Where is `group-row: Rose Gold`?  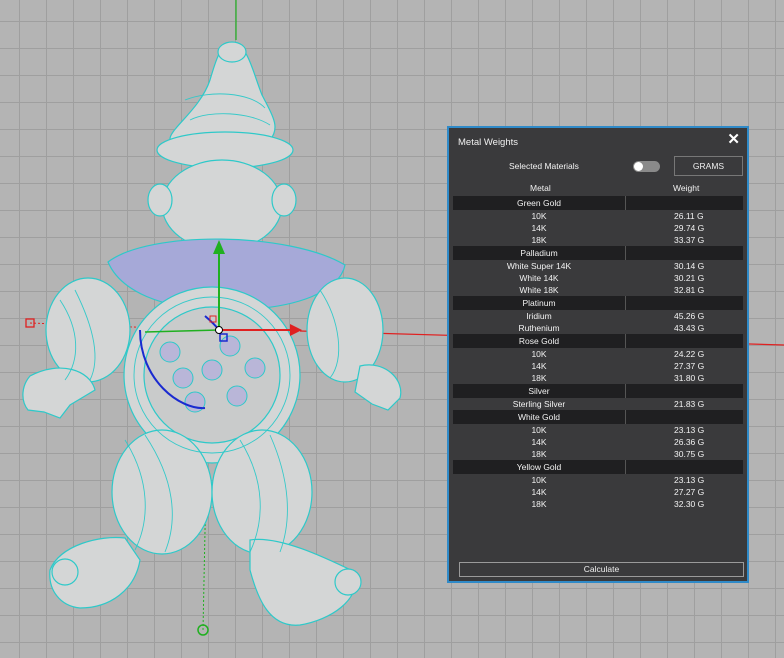 group-row: Rose Gold is located at coordinates (598, 341).